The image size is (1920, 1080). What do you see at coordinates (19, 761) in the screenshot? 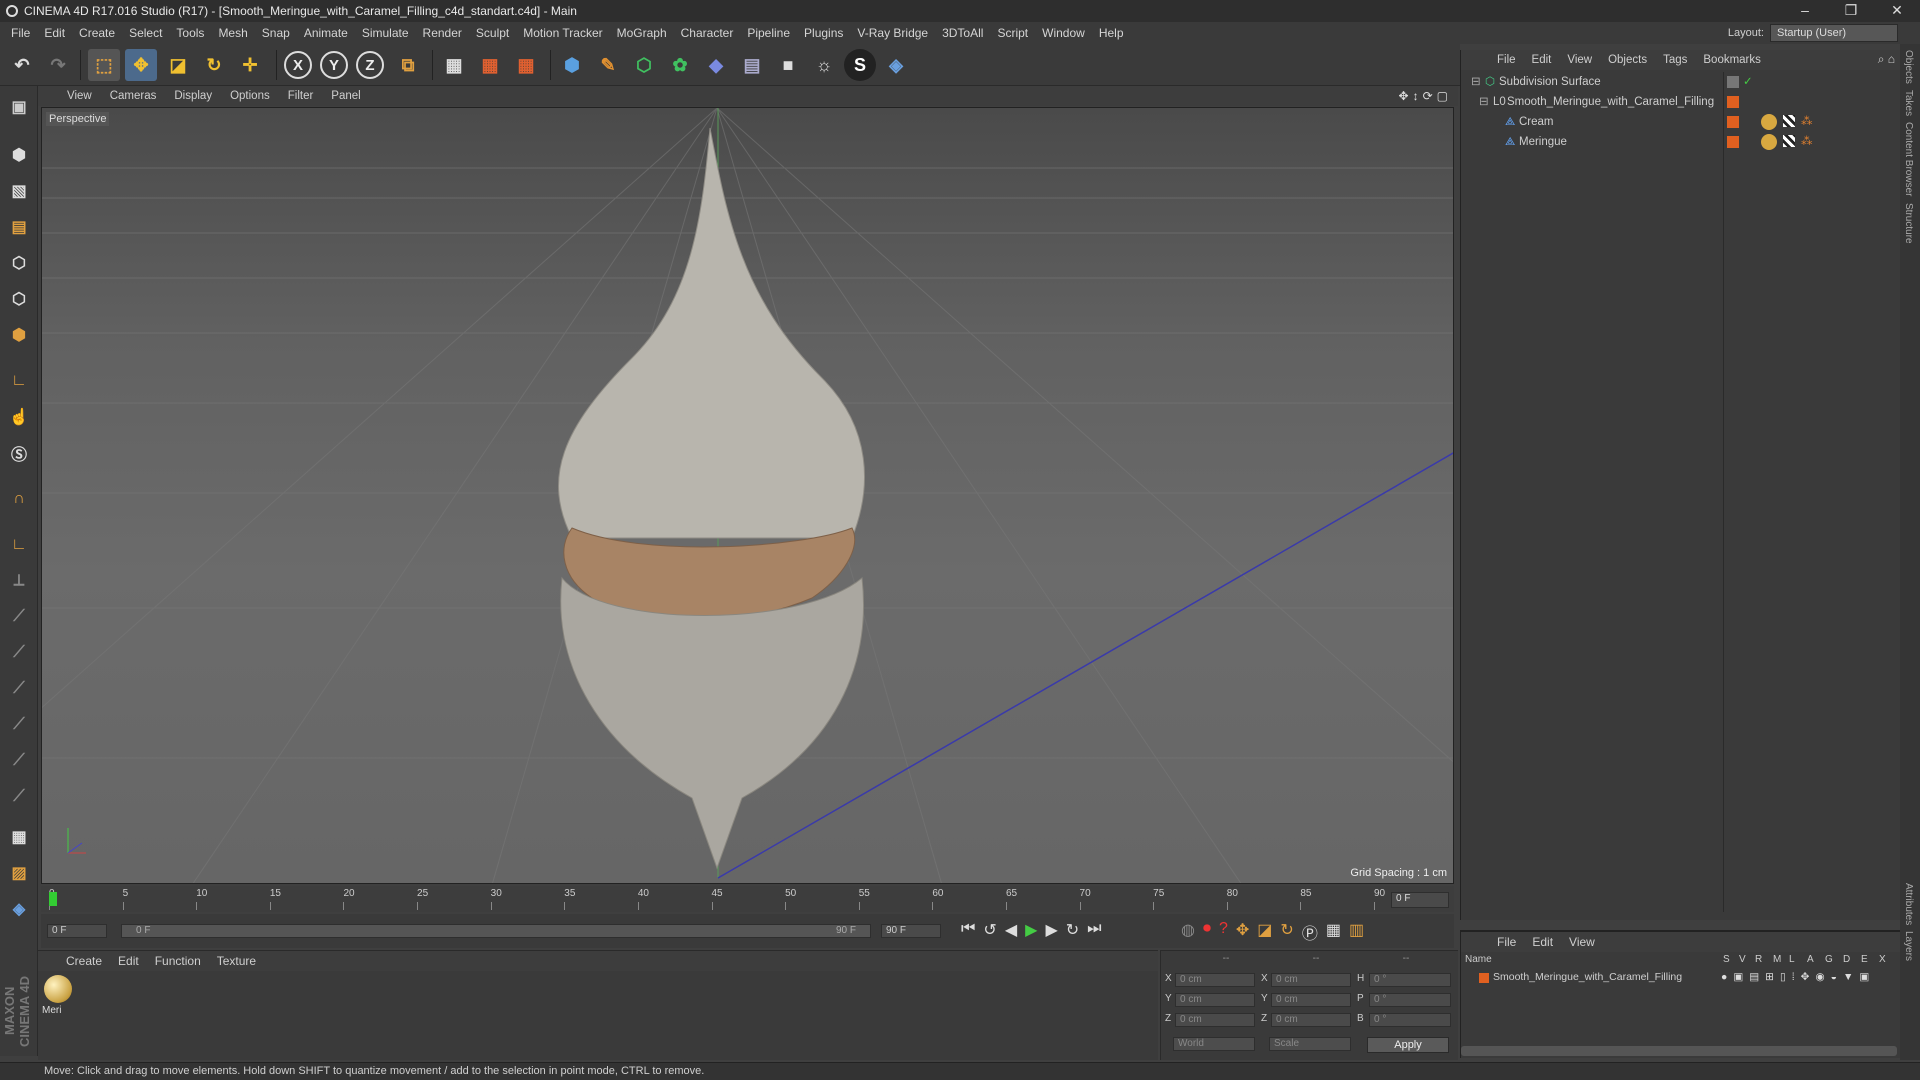
I see `smooth-icon: ⟋` at bounding box center [19, 761].